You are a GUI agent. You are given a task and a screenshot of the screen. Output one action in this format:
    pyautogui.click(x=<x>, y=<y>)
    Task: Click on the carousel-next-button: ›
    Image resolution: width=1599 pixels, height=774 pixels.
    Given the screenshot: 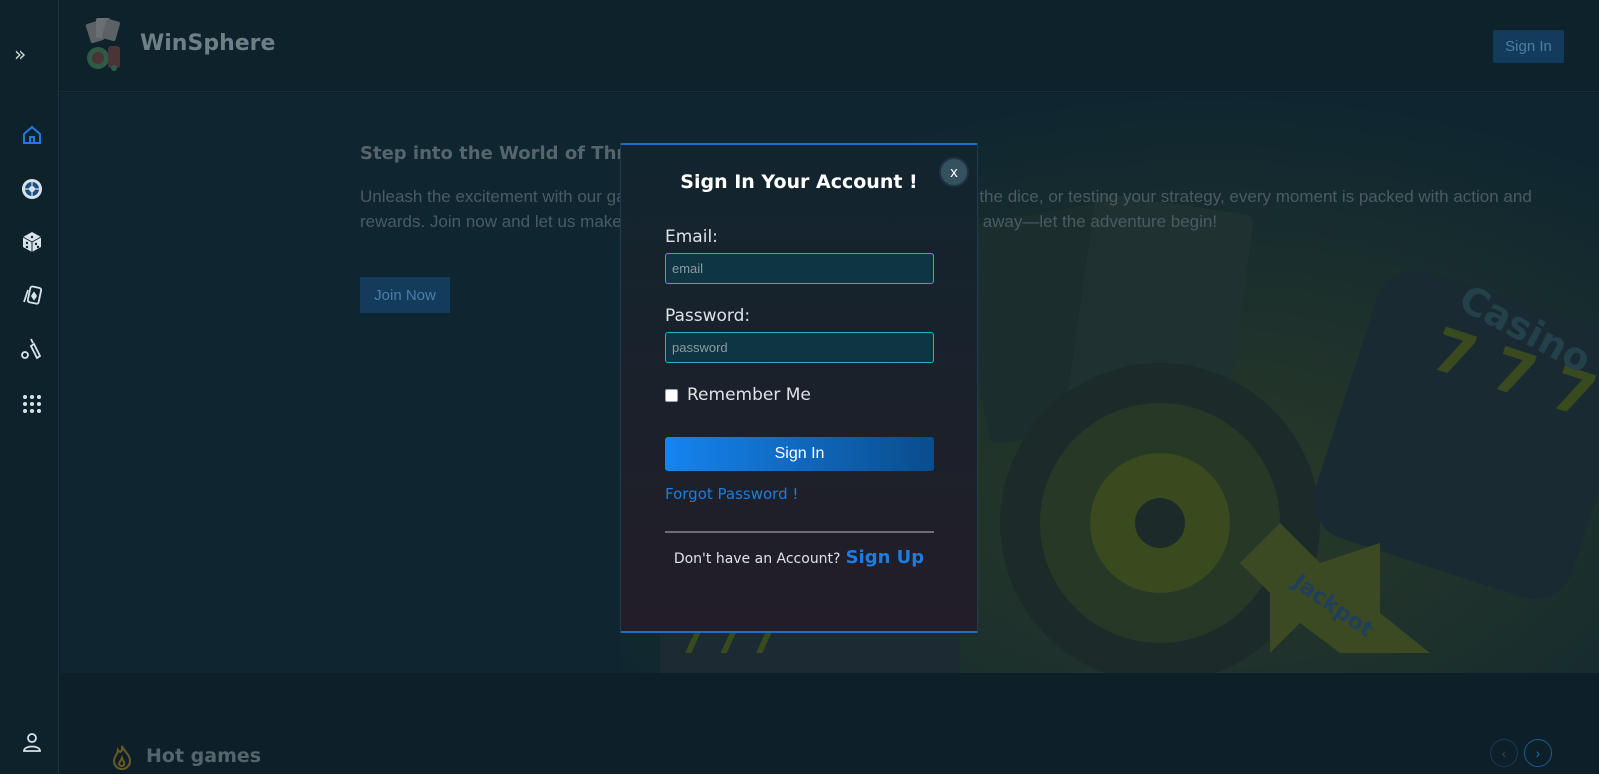 What is the action you would take?
    pyautogui.click(x=1538, y=753)
    